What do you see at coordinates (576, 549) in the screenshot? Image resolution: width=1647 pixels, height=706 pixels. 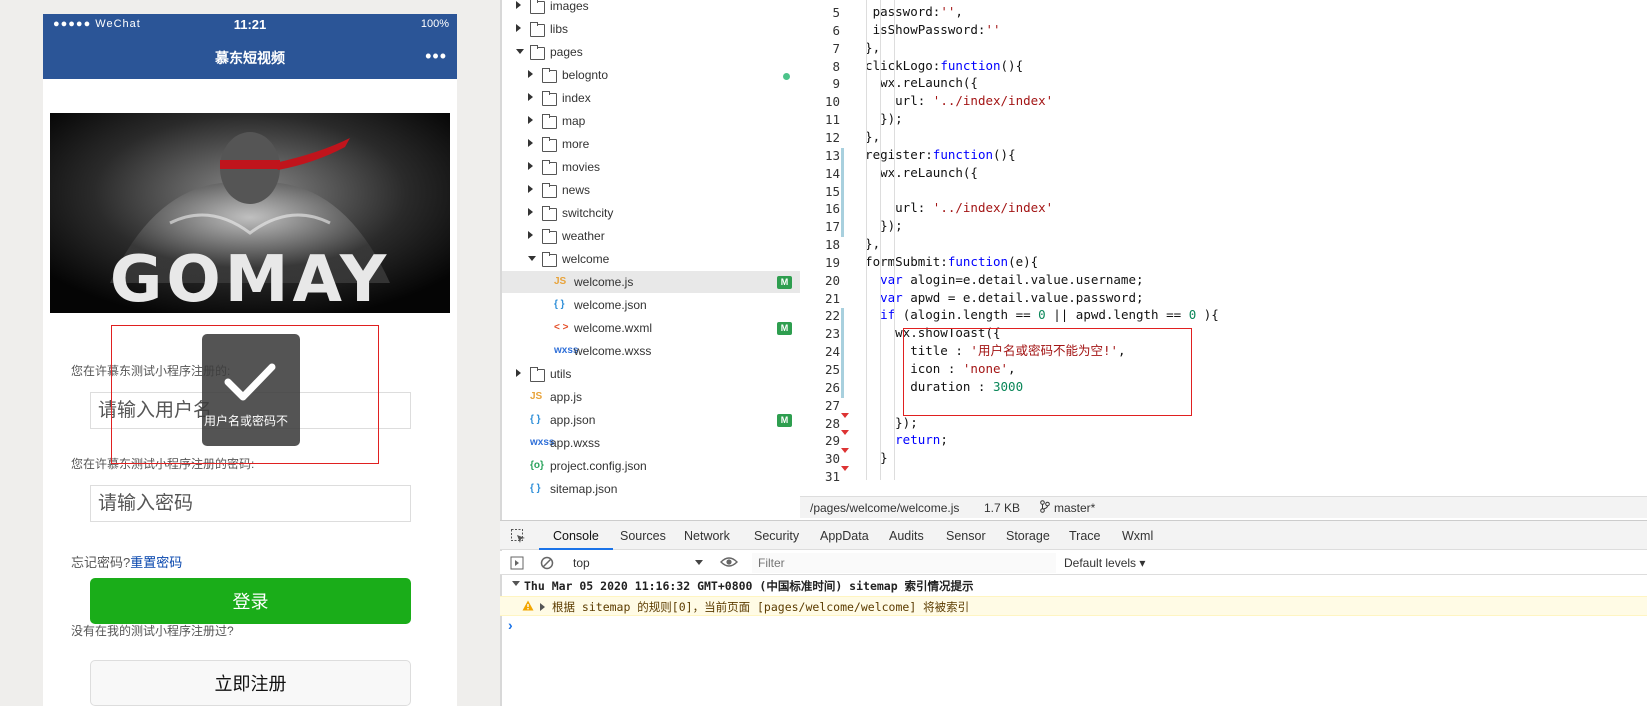 I see `active-tab-indicator` at bounding box center [576, 549].